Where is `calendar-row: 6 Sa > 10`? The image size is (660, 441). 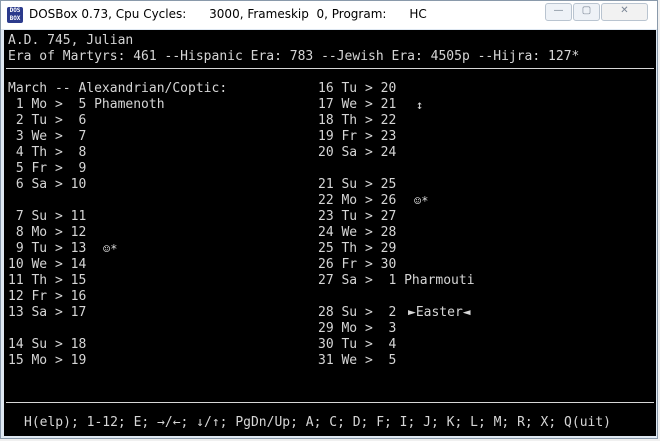
calendar-row: 6 Sa > 10 is located at coordinates (47, 184).